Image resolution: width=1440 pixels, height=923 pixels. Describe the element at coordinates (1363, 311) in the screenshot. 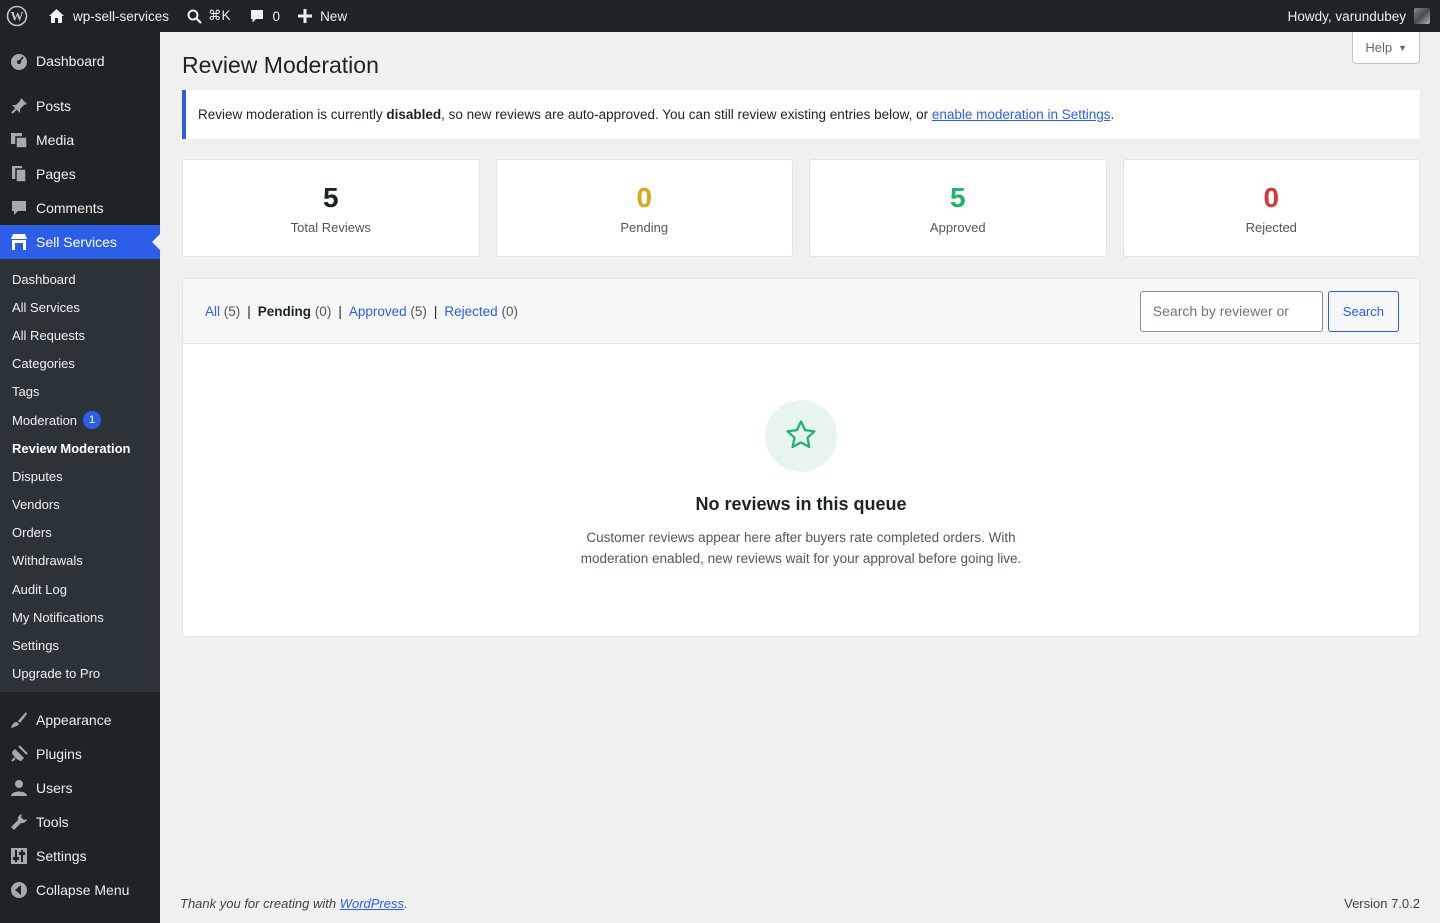

I see `search-button: Search` at that location.